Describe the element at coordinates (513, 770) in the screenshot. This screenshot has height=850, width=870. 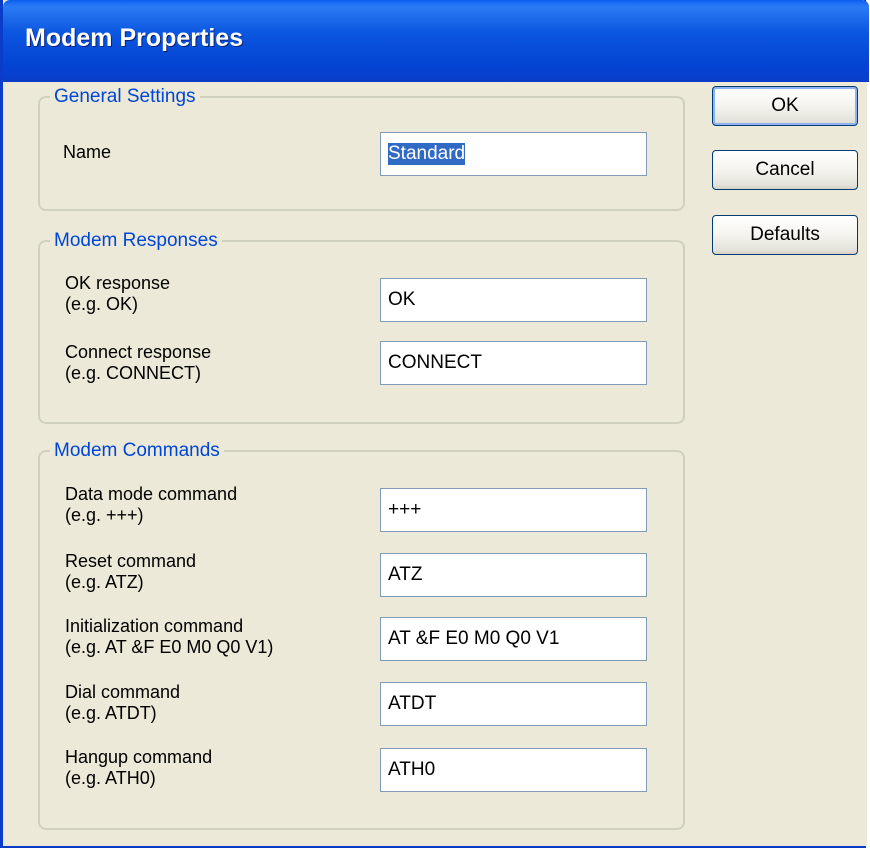
I see `hangup-command-field: ATH0` at that location.